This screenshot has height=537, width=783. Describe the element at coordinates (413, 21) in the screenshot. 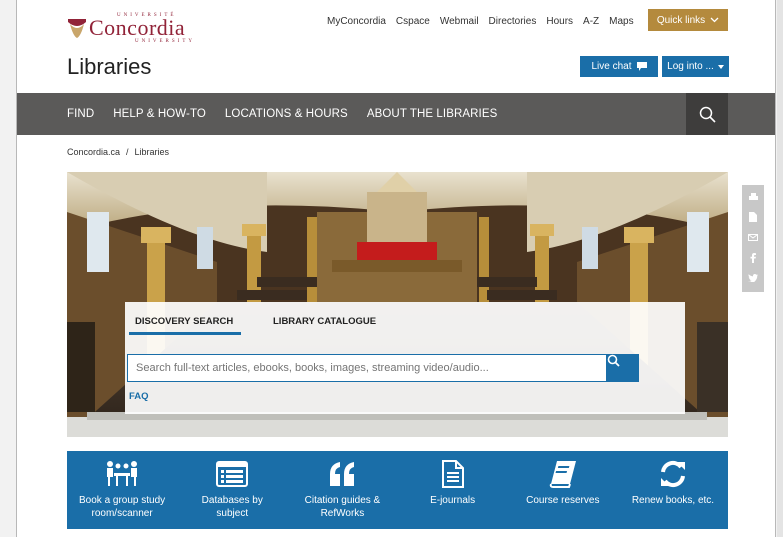

I see `topnav-cspace: Cspace` at that location.